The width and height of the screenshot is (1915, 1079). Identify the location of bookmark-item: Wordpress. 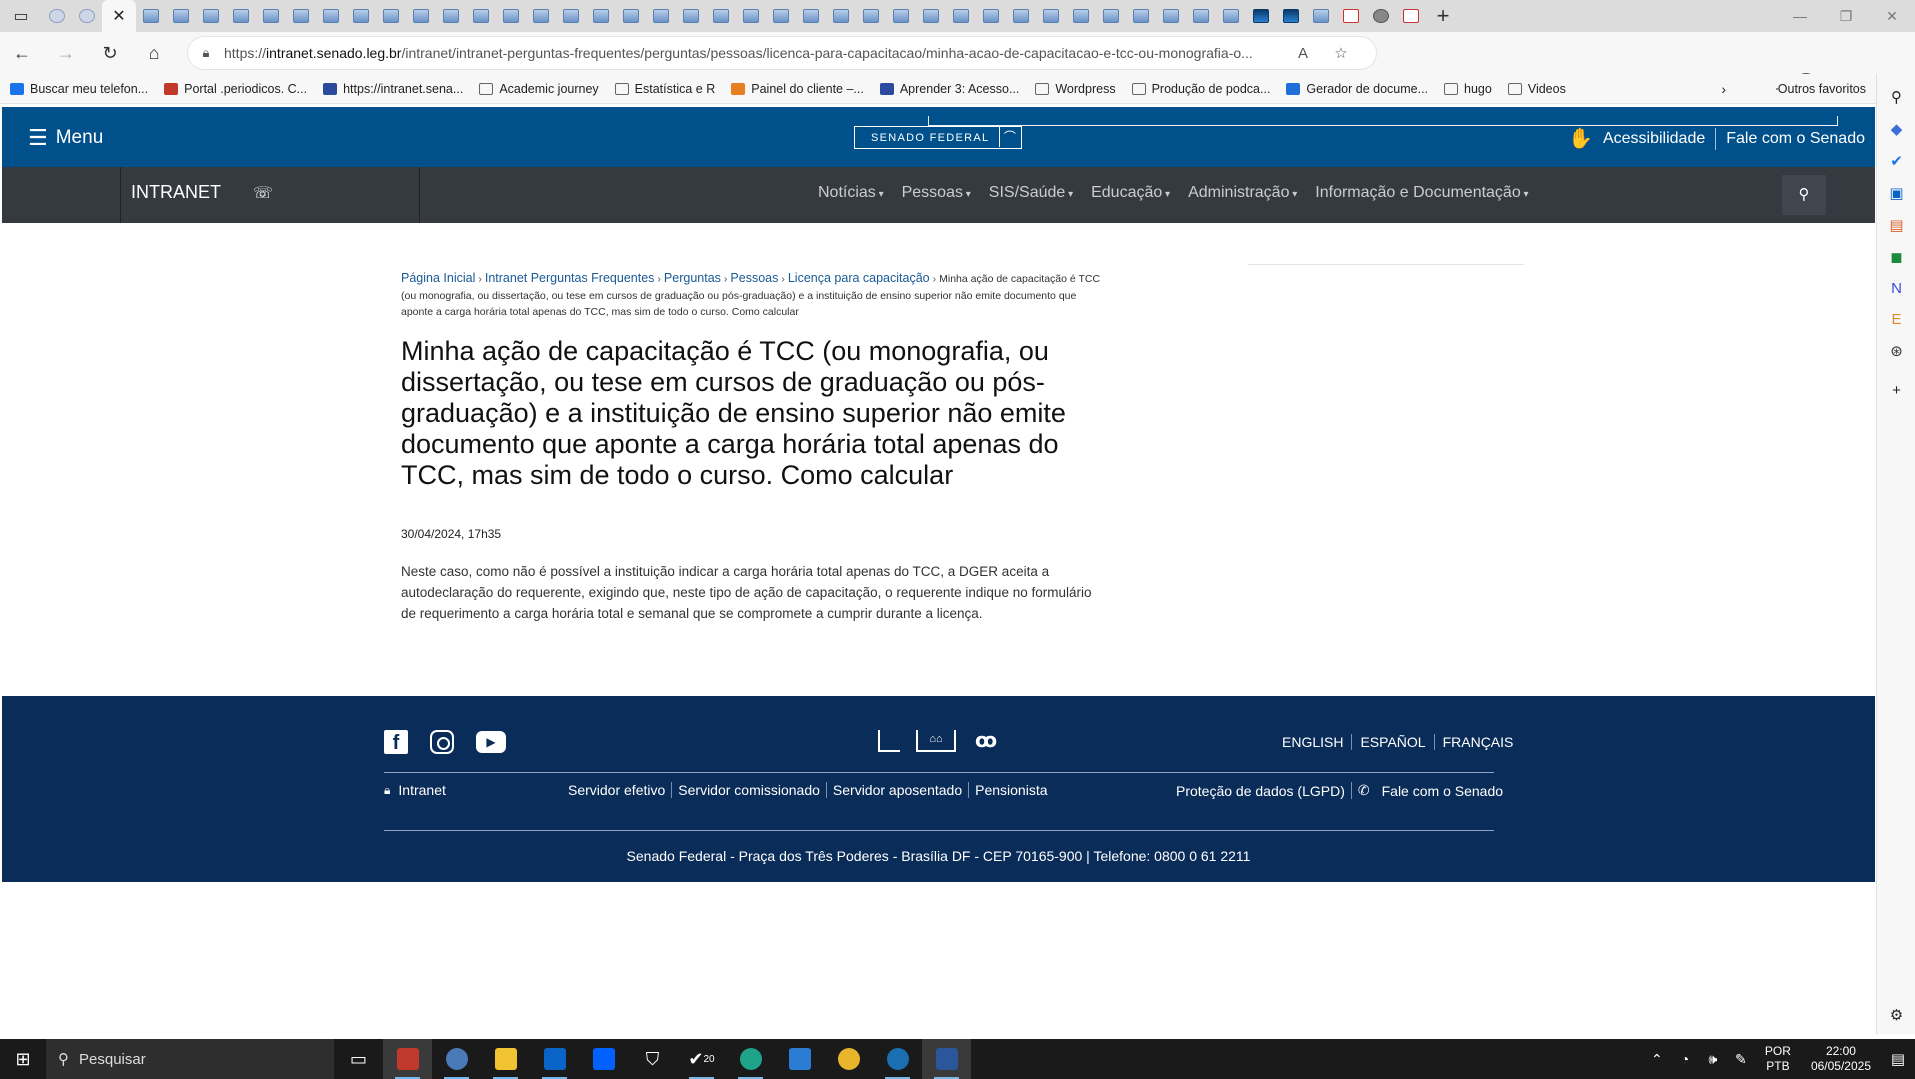
(1075, 89).